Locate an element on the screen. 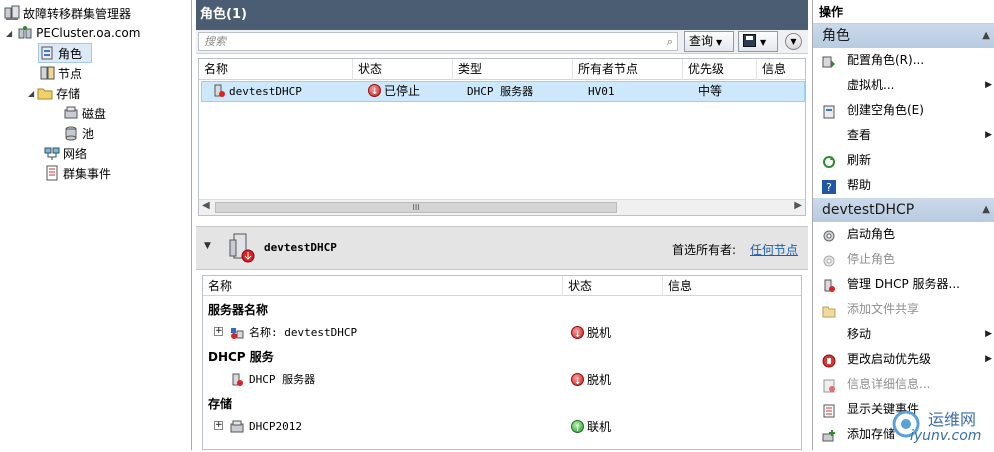  resource-status-text: 联机 is located at coordinates (599, 427).